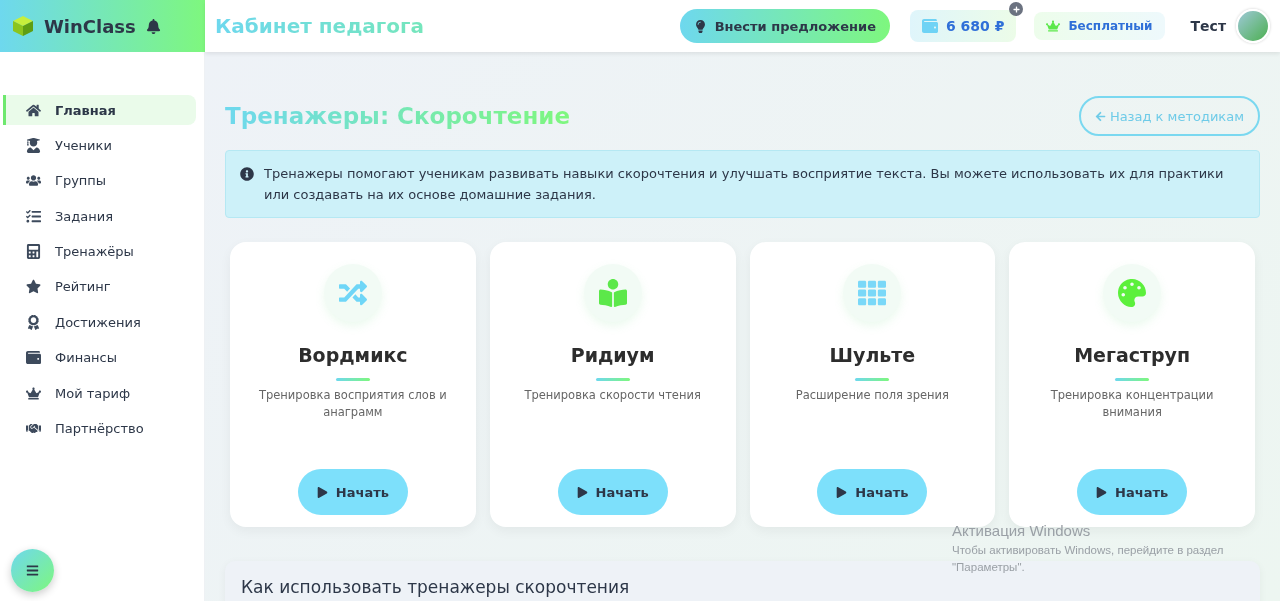 This screenshot has height=601, width=1280. Describe the element at coordinates (83, 145) in the screenshot. I see `sidebar-label: Ученики` at that location.